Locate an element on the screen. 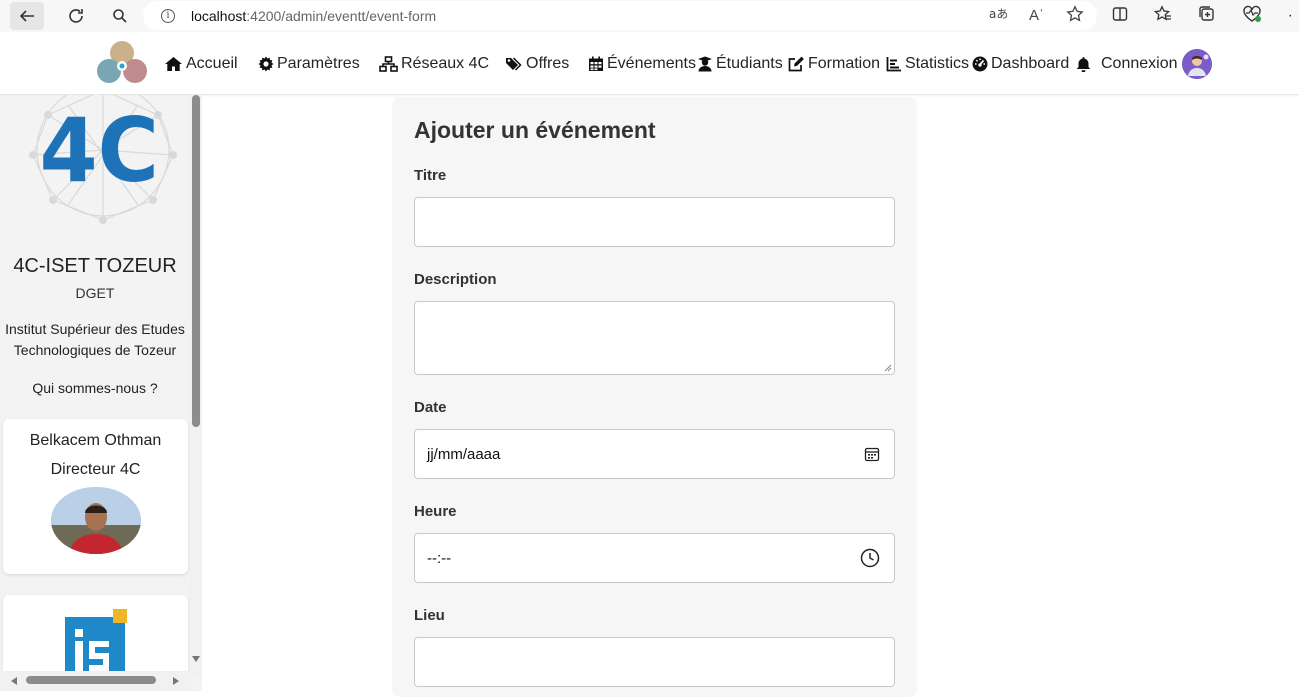 This screenshot has height=697, width=1299. search-button is located at coordinates (120, 16).